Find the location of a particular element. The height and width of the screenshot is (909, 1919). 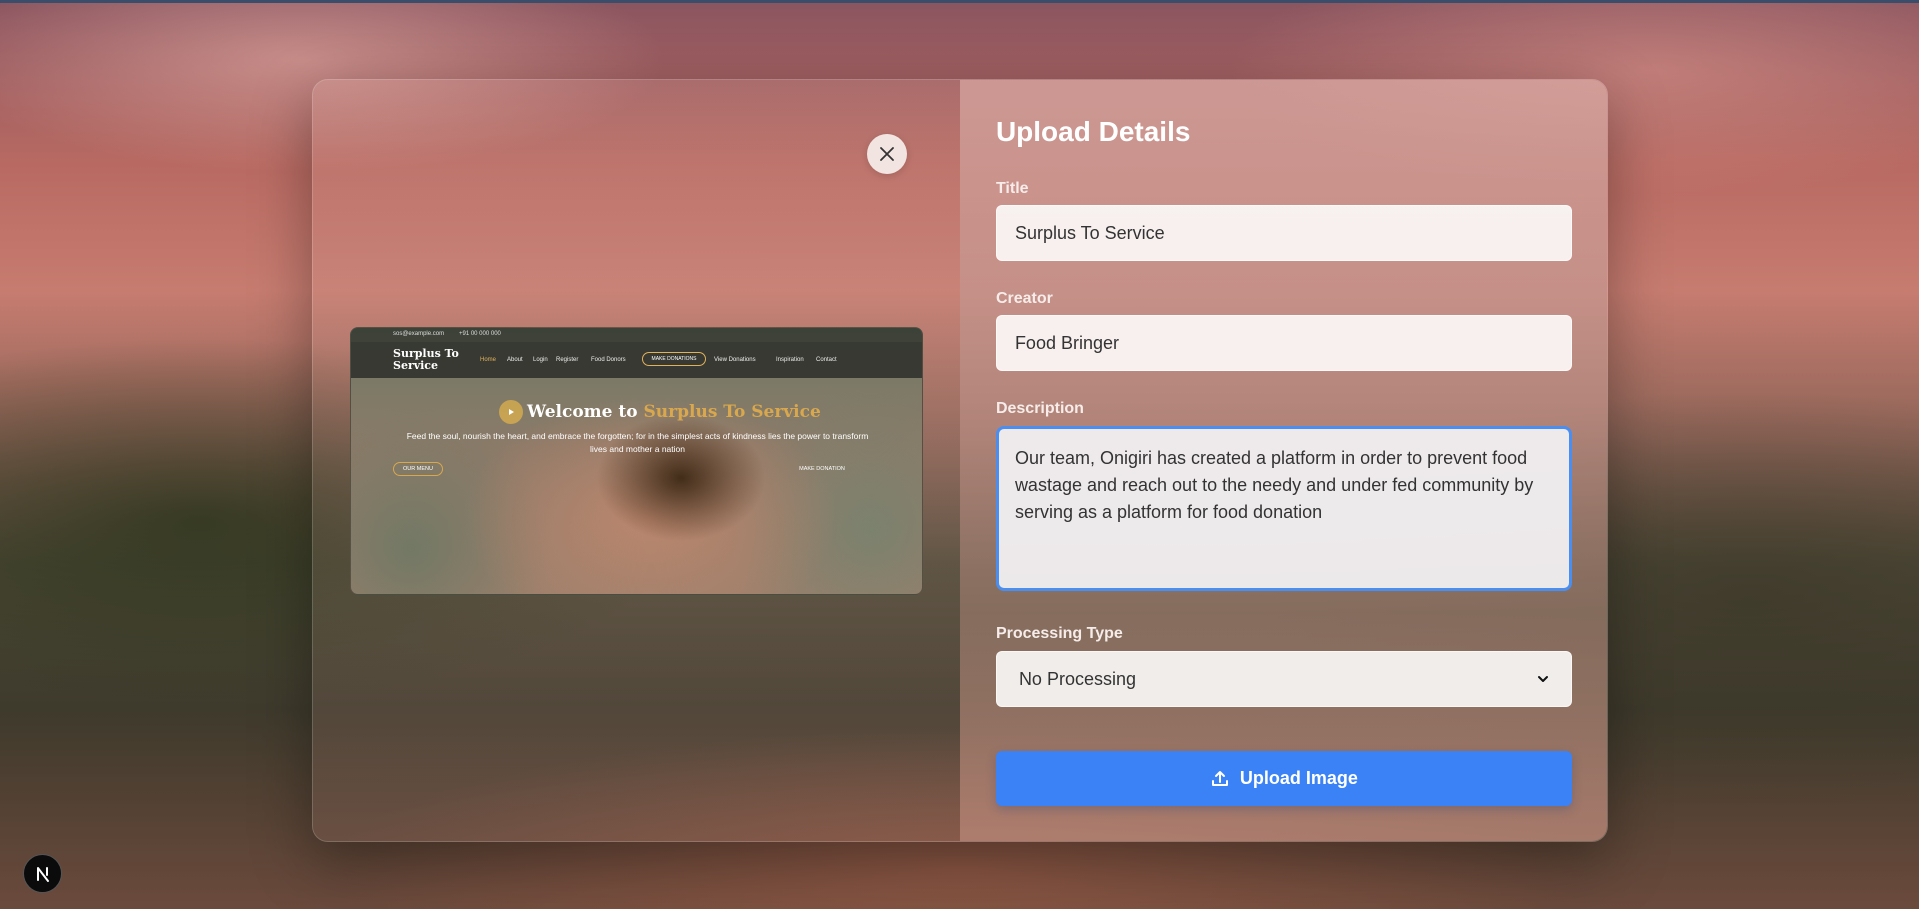

preview-nav-make-donations: MAKE DONATIONS is located at coordinates (674, 359).